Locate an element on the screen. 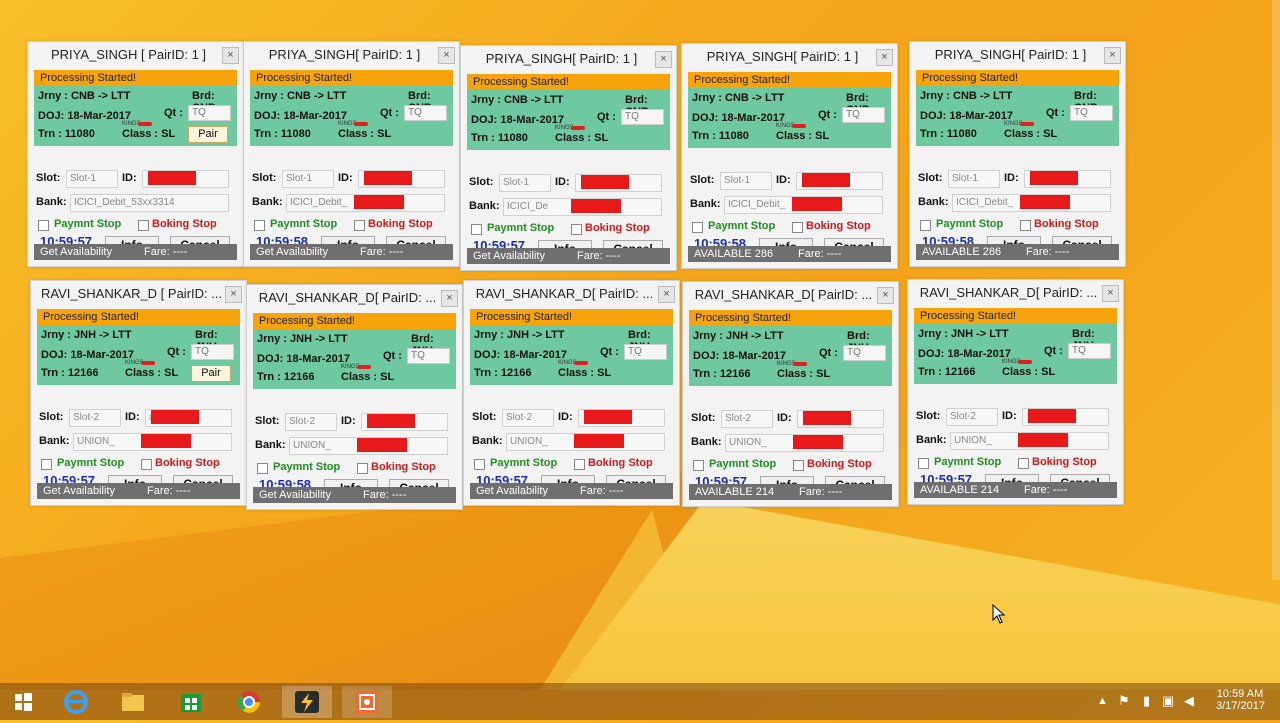 Image resolution: width=1280 pixels, height=723 pixels. capture-app-icon is located at coordinates (367, 702).